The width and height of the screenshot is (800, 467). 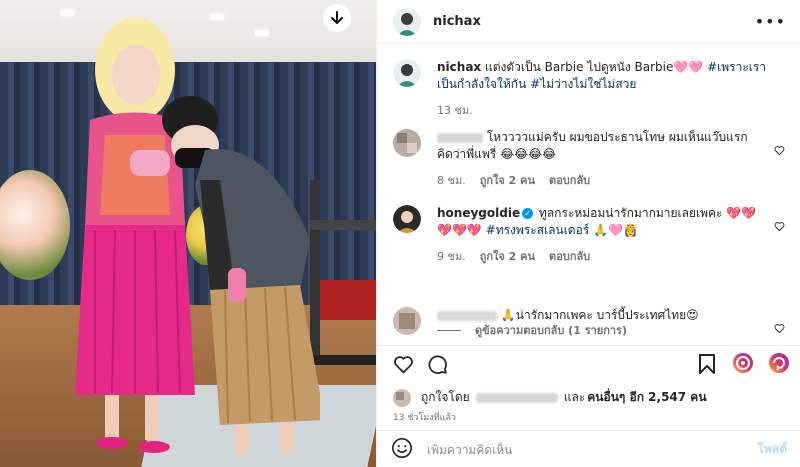 What do you see at coordinates (455, 110) in the screenshot?
I see `caption-timestamp: 13 ชม.` at bounding box center [455, 110].